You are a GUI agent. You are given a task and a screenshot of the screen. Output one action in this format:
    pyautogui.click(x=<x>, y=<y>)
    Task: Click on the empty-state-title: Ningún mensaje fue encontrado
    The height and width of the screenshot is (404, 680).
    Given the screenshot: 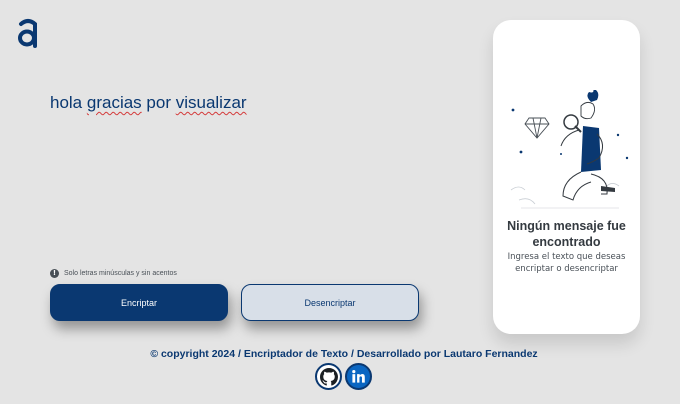 What is the action you would take?
    pyautogui.click(x=566, y=234)
    